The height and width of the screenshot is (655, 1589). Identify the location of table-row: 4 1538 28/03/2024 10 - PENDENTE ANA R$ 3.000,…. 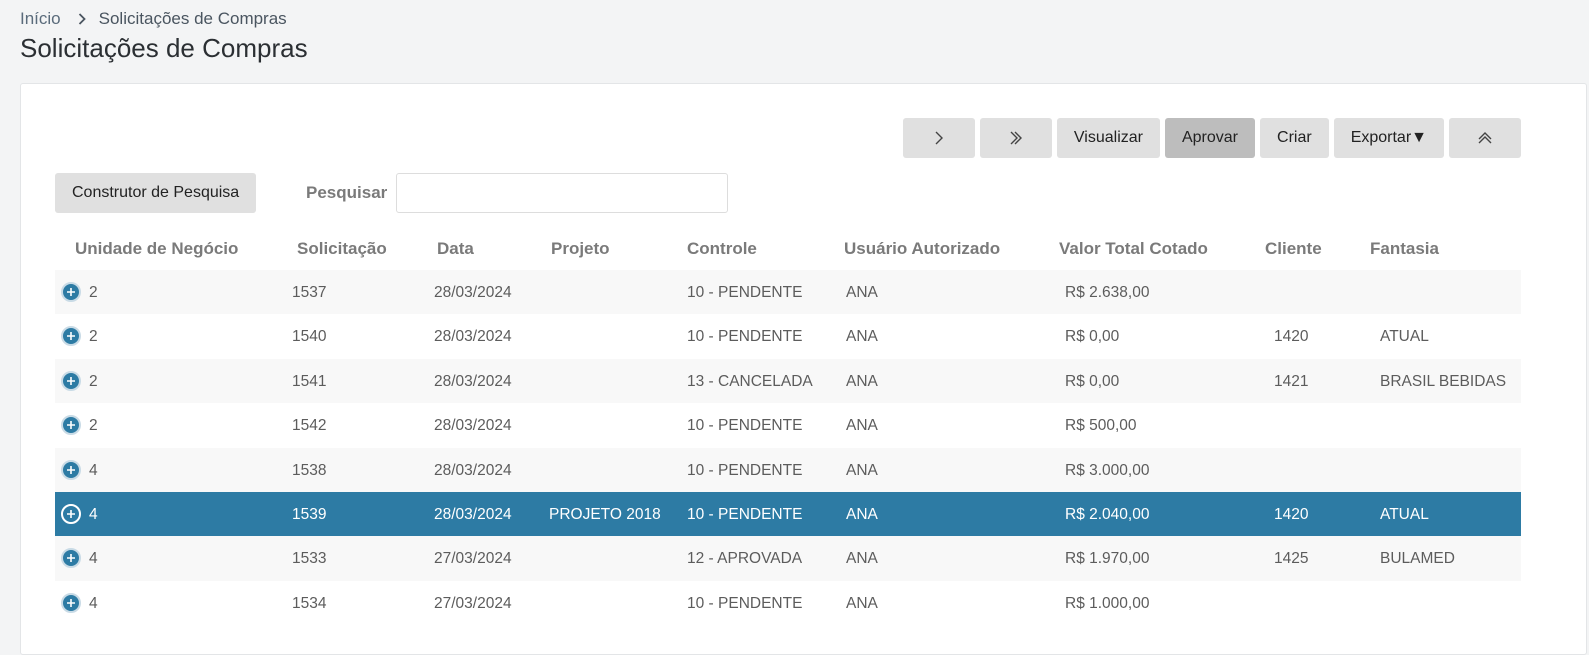
(788, 469).